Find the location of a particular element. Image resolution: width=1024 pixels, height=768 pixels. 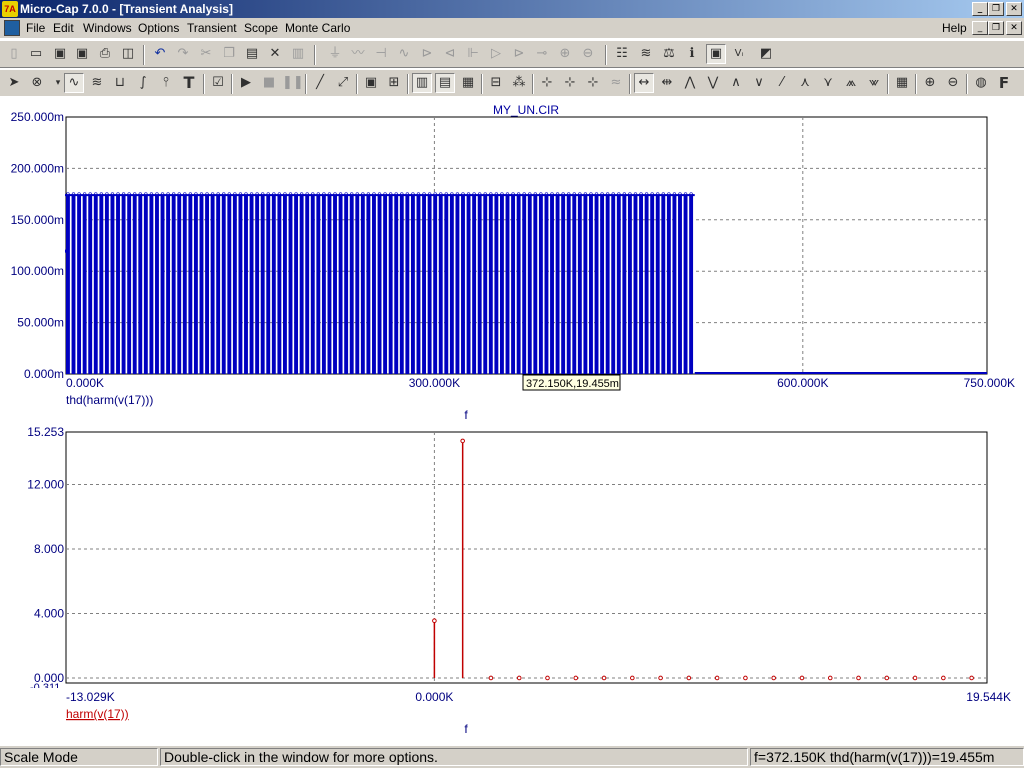

scale-mode-icon: ∿ is located at coordinates (74, 83).